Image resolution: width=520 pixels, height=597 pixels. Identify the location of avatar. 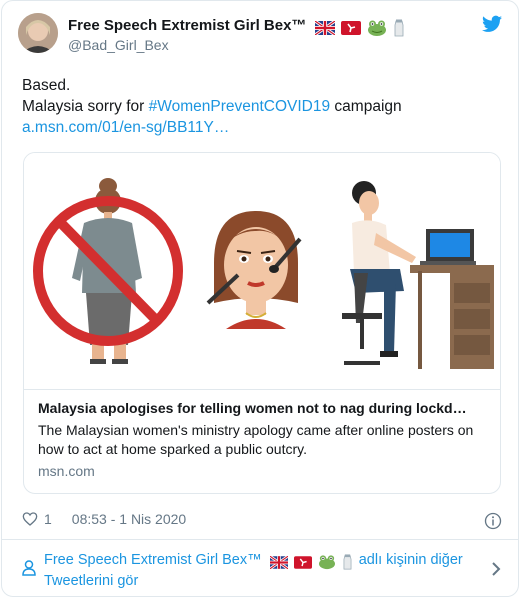
(38, 33).